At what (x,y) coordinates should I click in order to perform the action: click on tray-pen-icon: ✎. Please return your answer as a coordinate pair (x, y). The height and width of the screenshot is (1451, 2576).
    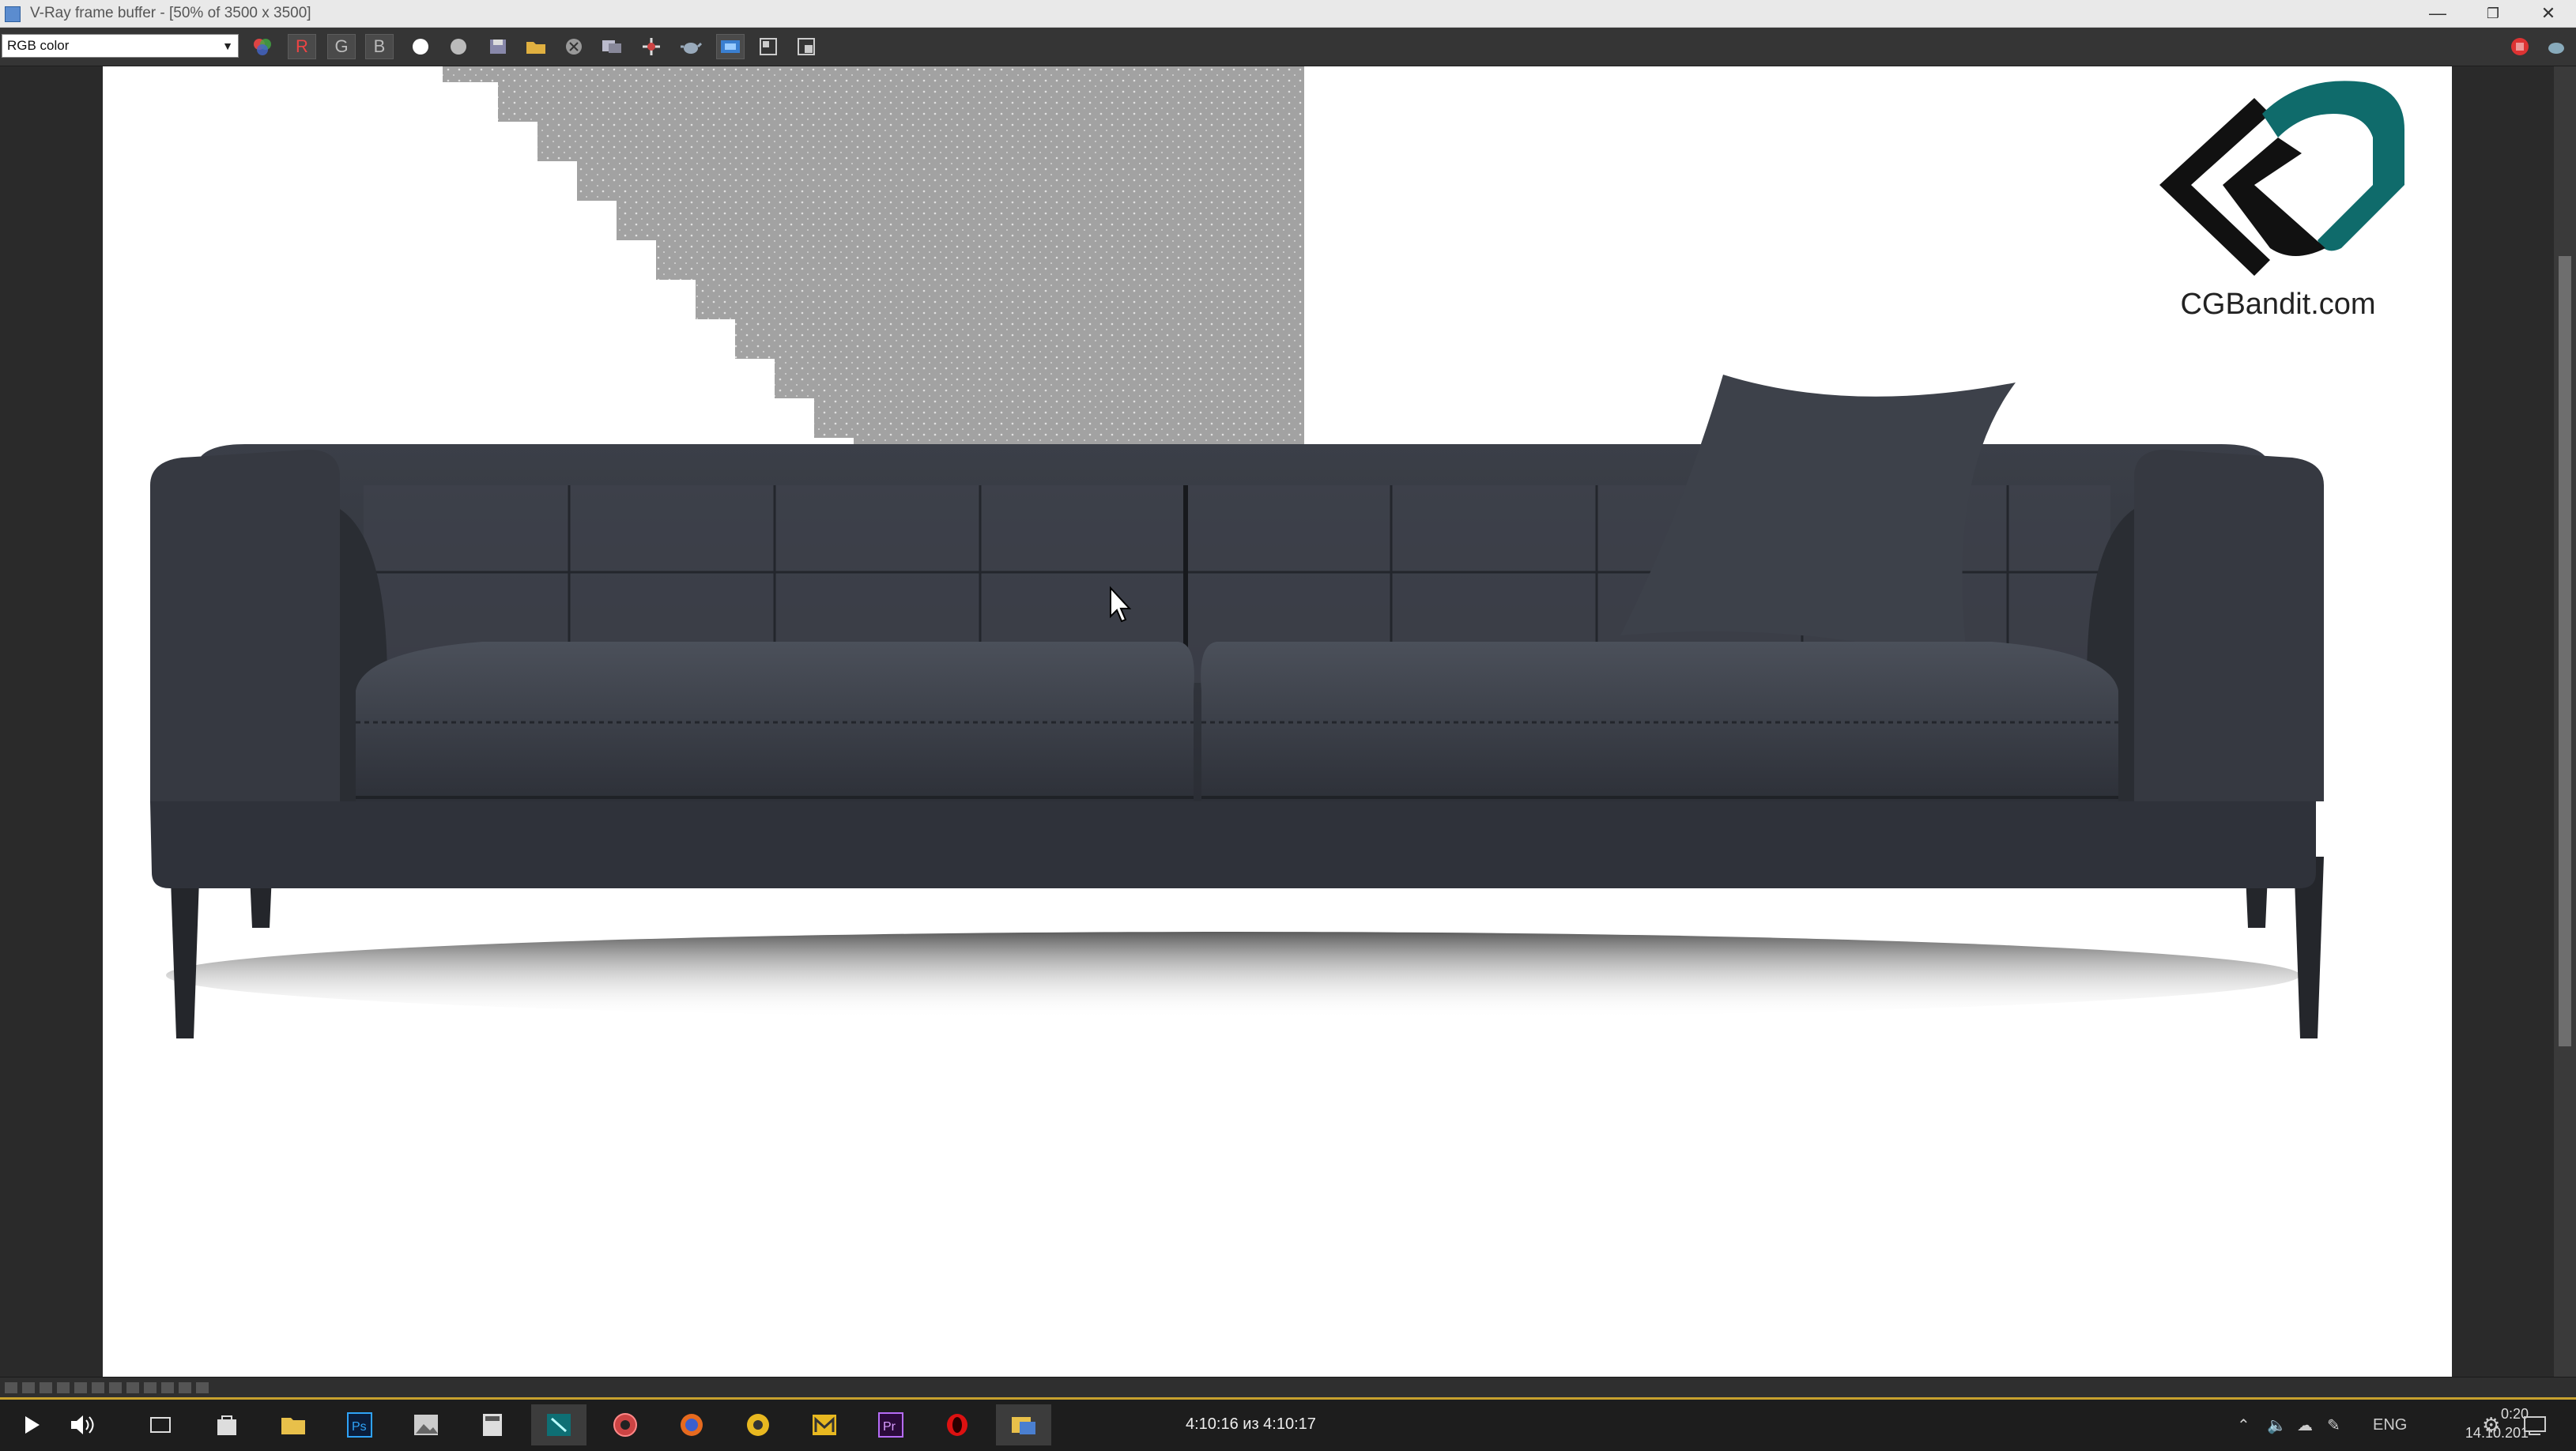
    Looking at the image, I should click on (2333, 1425).